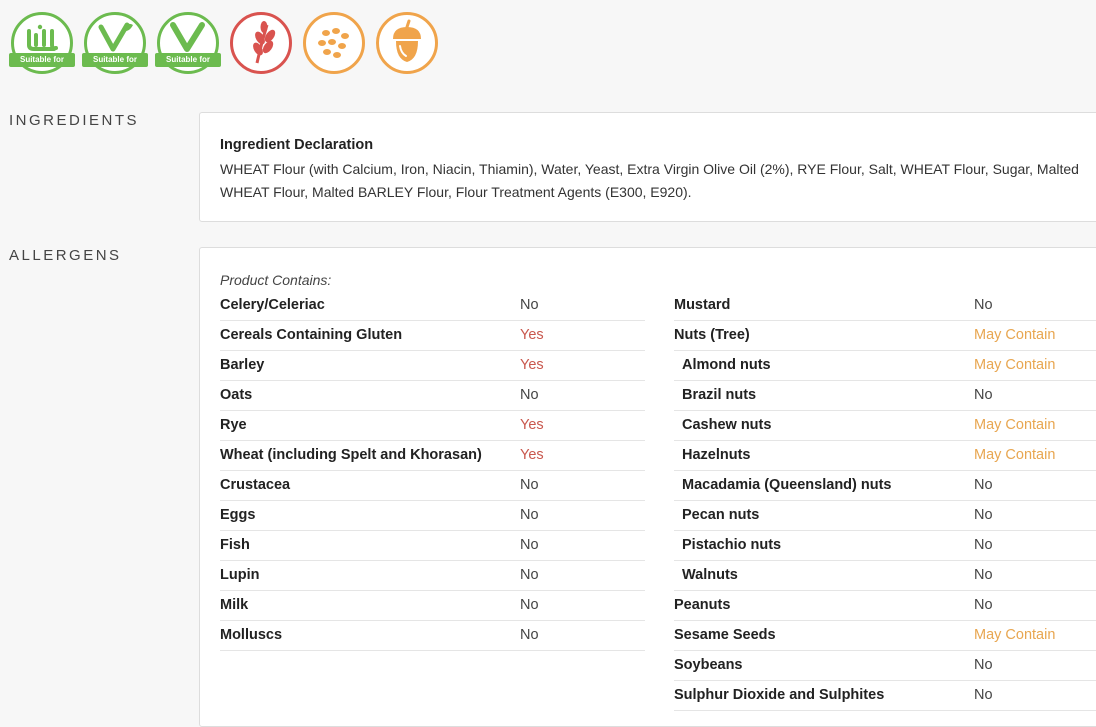 The height and width of the screenshot is (727, 1096). Describe the element at coordinates (885, 546) in the screenshot. I see `allergen-row: Pistachio nuts No` at that location.